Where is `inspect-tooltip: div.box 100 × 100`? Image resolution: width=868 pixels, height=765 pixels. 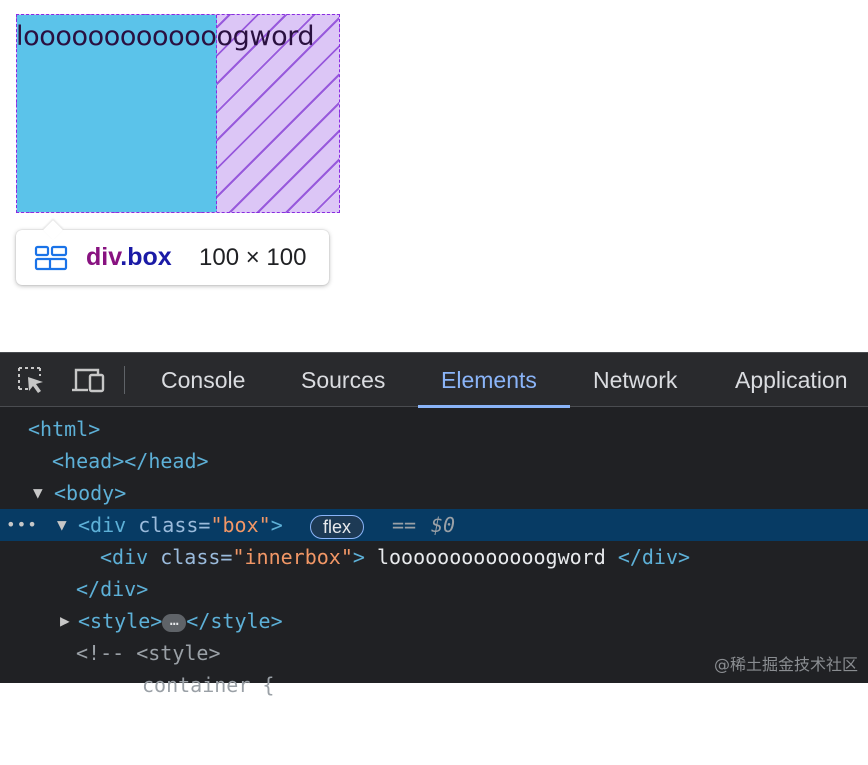
inspect-tooltip: div.box 100 × 100 is located at coordinates (172, 252).